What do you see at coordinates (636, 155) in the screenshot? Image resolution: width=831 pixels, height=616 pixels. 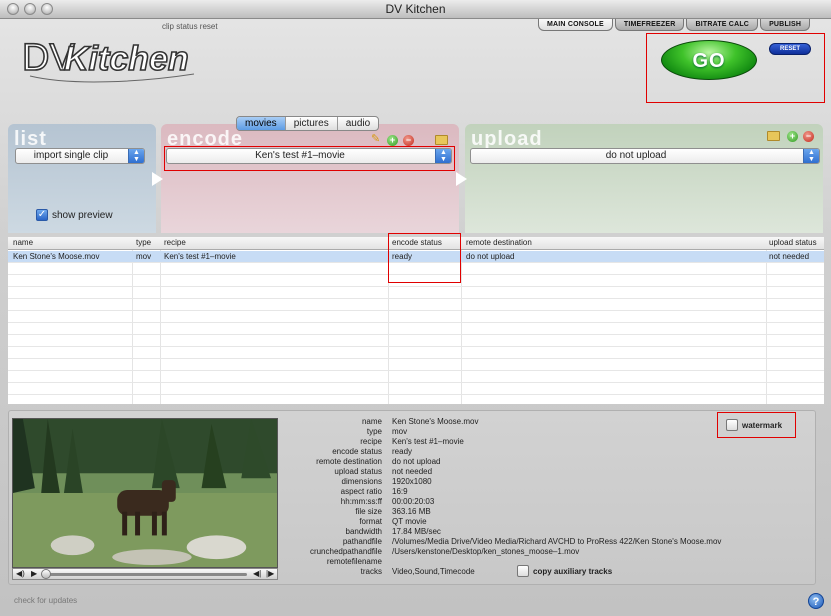 I see `upload-destination-value: do not upload` at bounding box center [636, 155].